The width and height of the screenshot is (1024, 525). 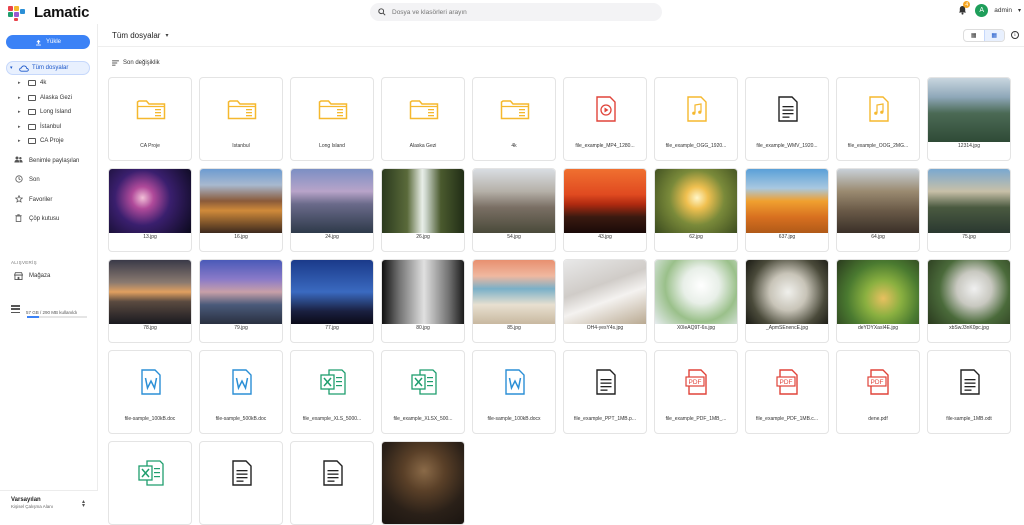 What do you see at coordinates (241, 382) in the screenshot?
I see `word-file-icon` at bounding box center [241, 382].